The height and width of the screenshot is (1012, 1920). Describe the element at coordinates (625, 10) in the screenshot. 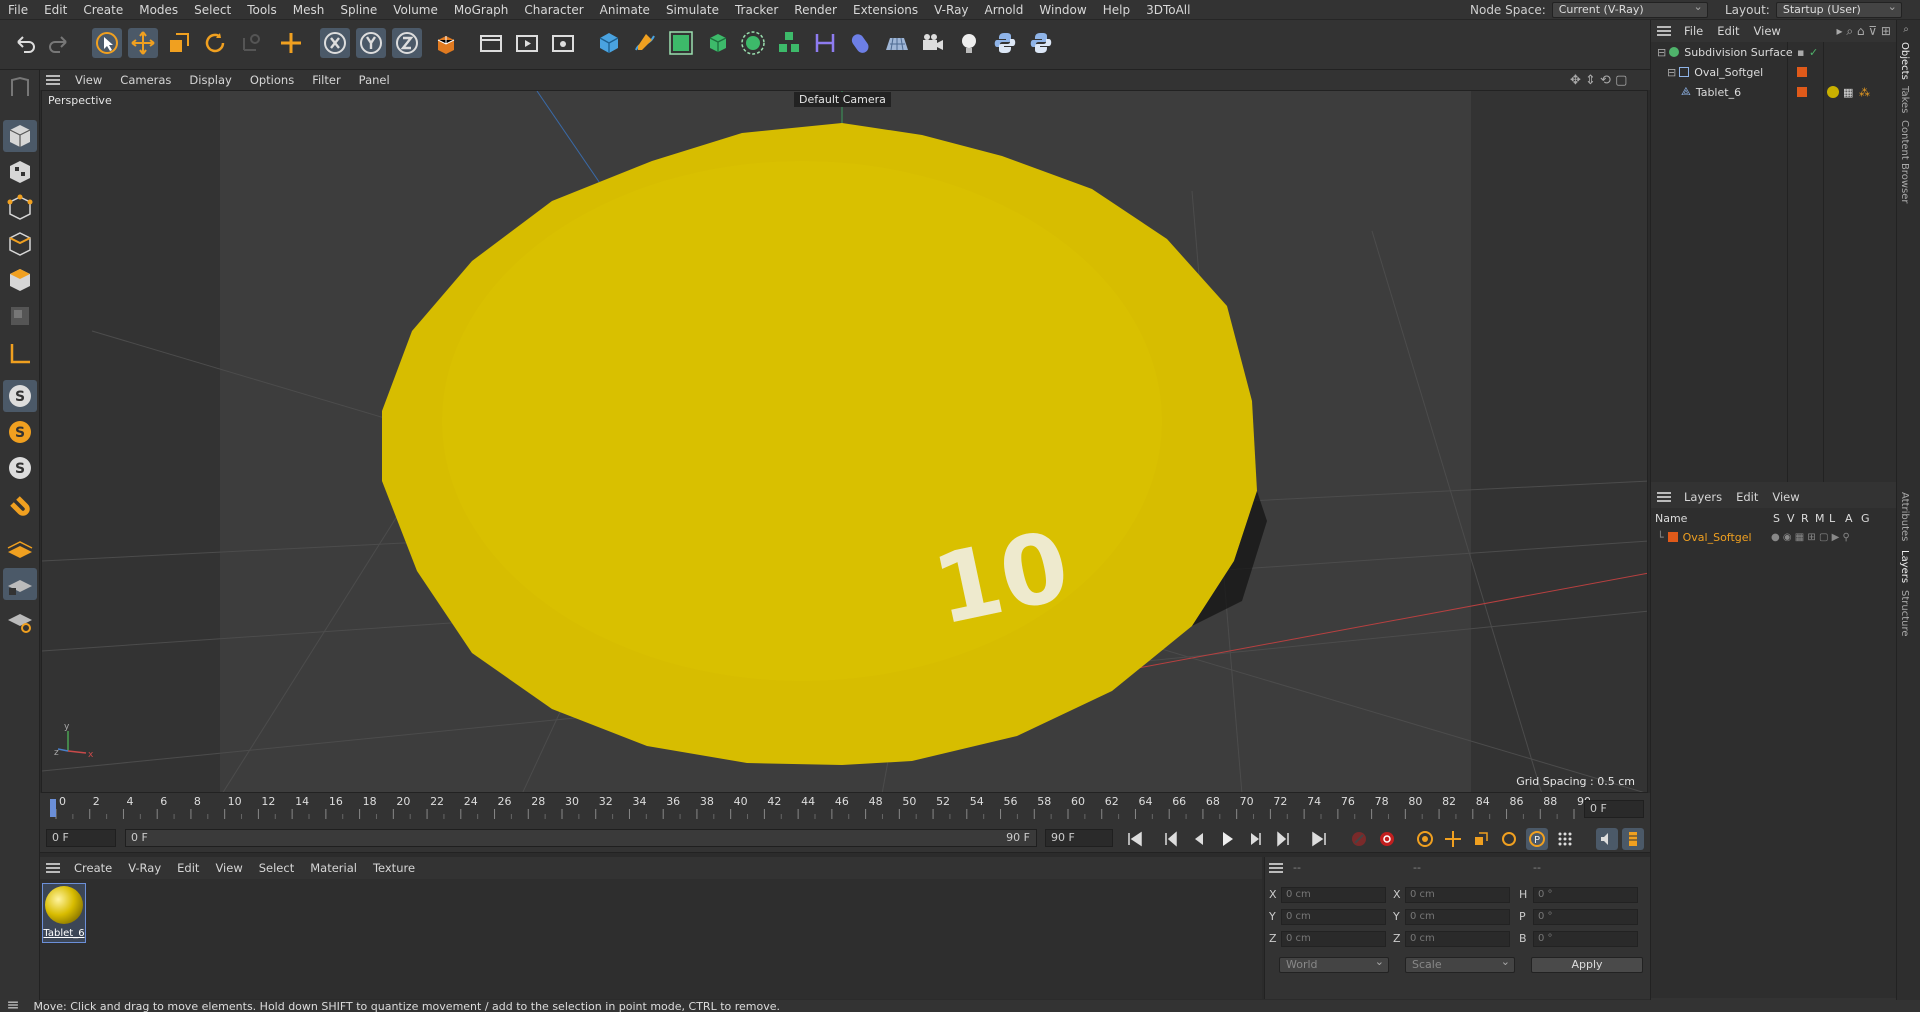

I see `menu-animate: Animate` at that location.